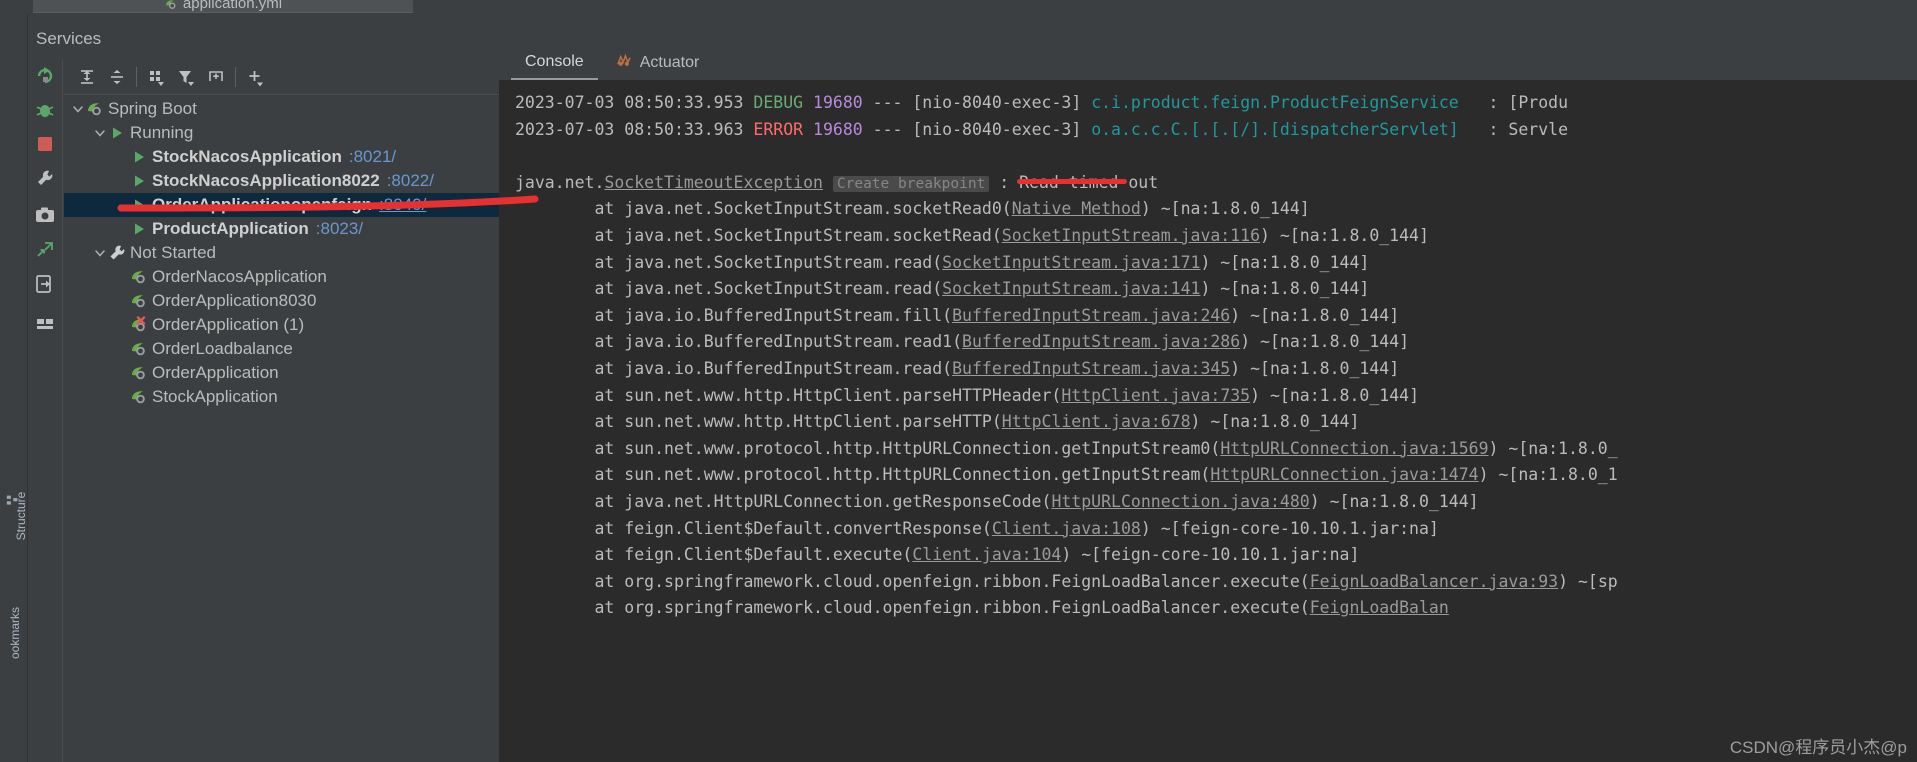 The width and height of the screenshot is (1917, 762). I want to click on tree-row: OrderLoadbalance, so click(281, 349).